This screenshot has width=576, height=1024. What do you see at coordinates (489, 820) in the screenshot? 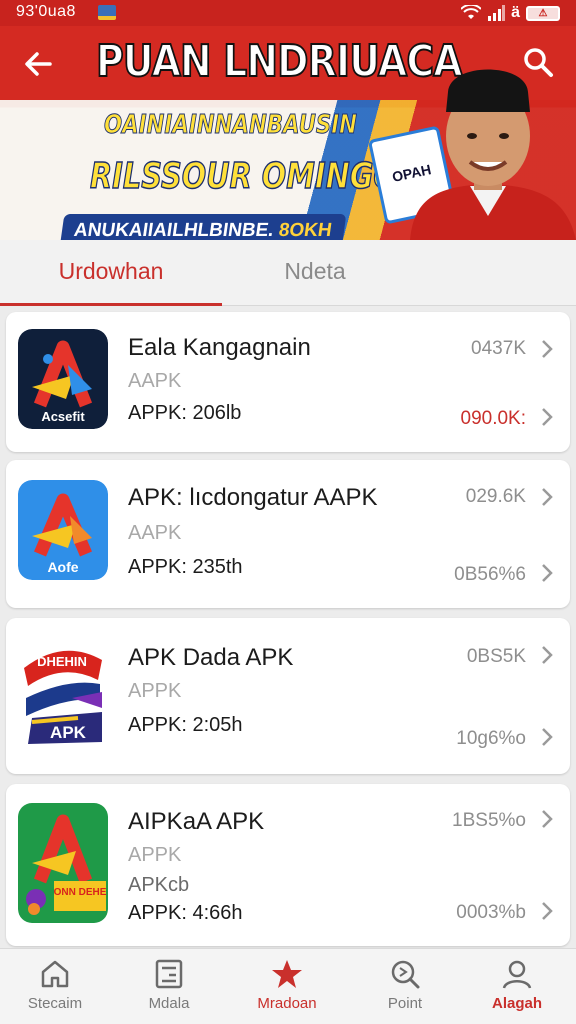
I see `app-stat-top: 1BS5%o` at bounding box center [489, 820].